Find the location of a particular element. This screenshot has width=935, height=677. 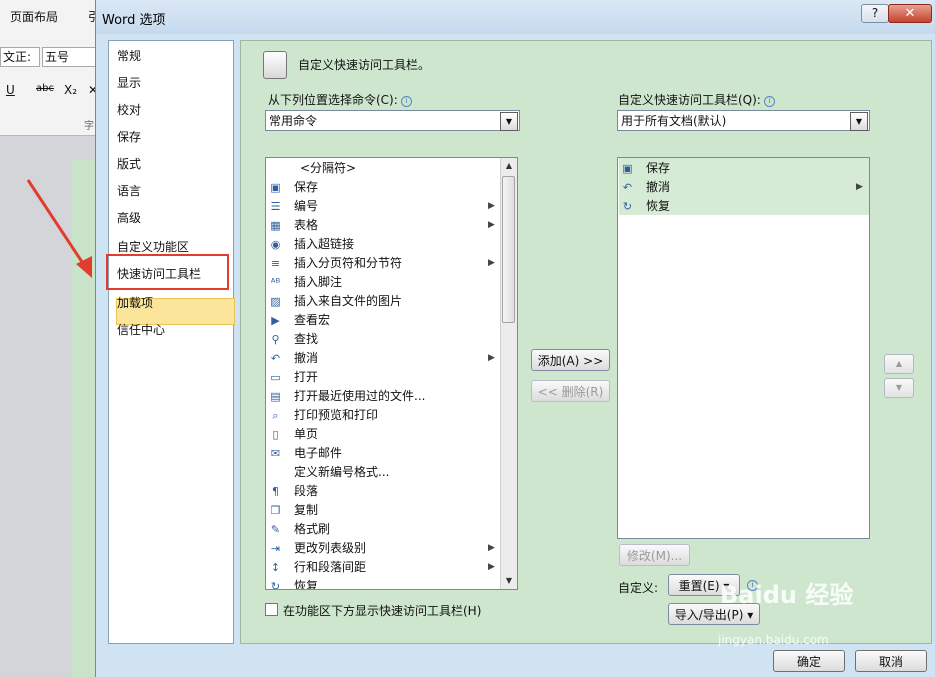

list-item: ⌕ 打印预览和打印 is located at coordinates (383, 415).